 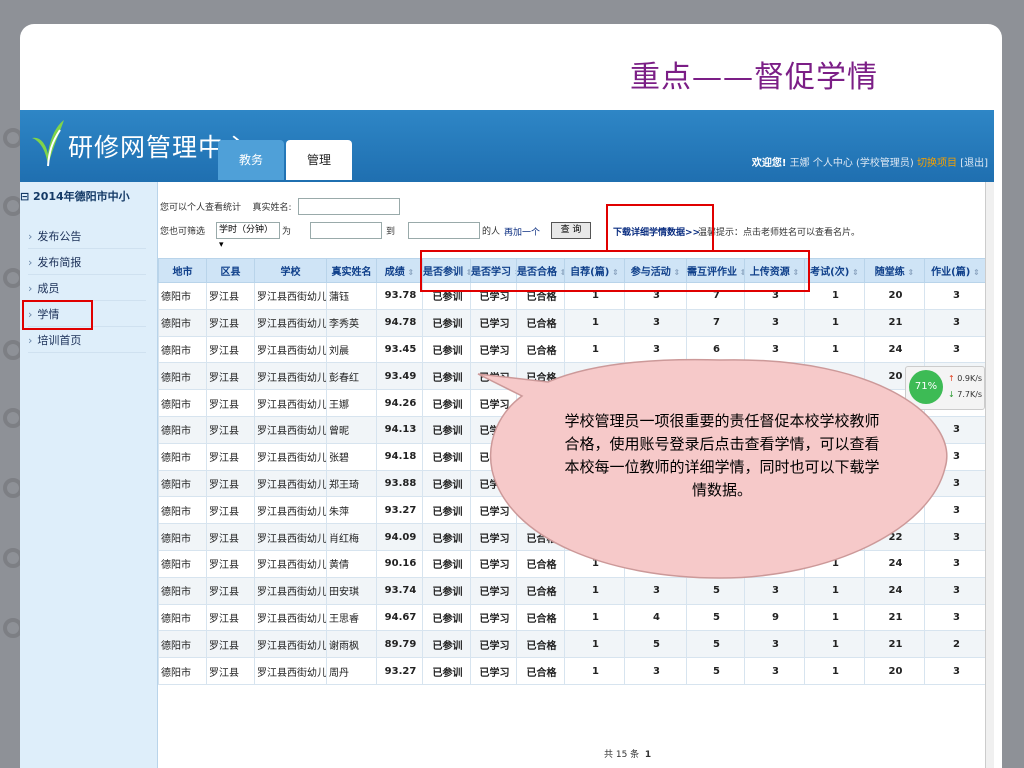 What do you see at coordinates (351, 510) in the screenshot?
I see `teacher-name-link: 朱萍` at bounding box center [351, 510].